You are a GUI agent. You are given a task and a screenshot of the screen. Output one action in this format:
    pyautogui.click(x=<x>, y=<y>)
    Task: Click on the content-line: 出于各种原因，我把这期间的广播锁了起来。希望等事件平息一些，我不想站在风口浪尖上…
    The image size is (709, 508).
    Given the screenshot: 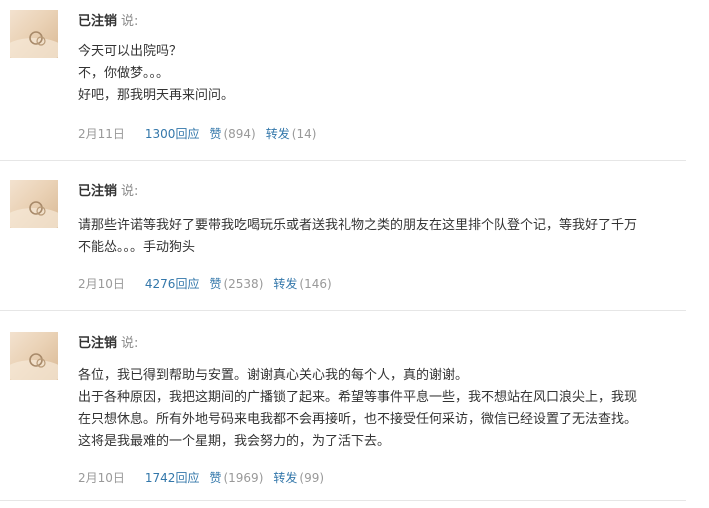 What is the action you would take?
    pyautogui.click(x=358, y=397)
    